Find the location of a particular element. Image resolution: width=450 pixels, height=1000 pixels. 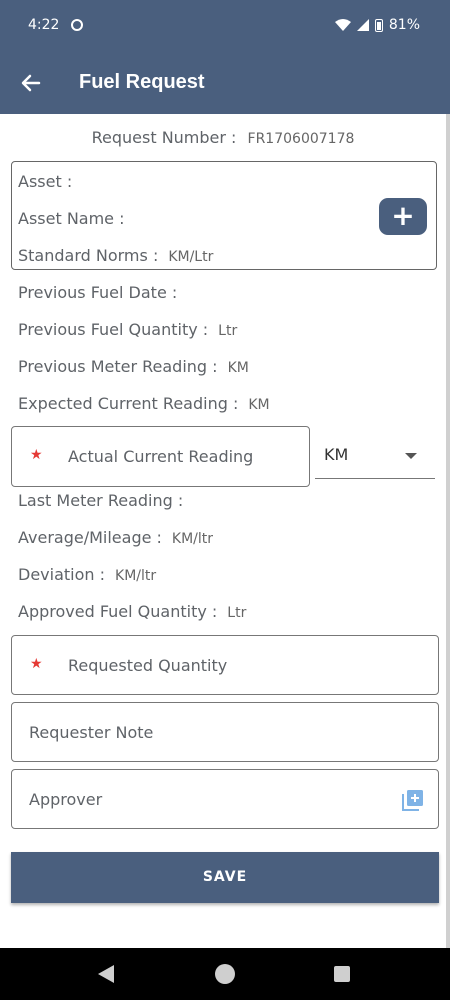

previous-fuel-quantity-row: Previous Fuel Quantity : Ltr is located at coordinates (127, 329).